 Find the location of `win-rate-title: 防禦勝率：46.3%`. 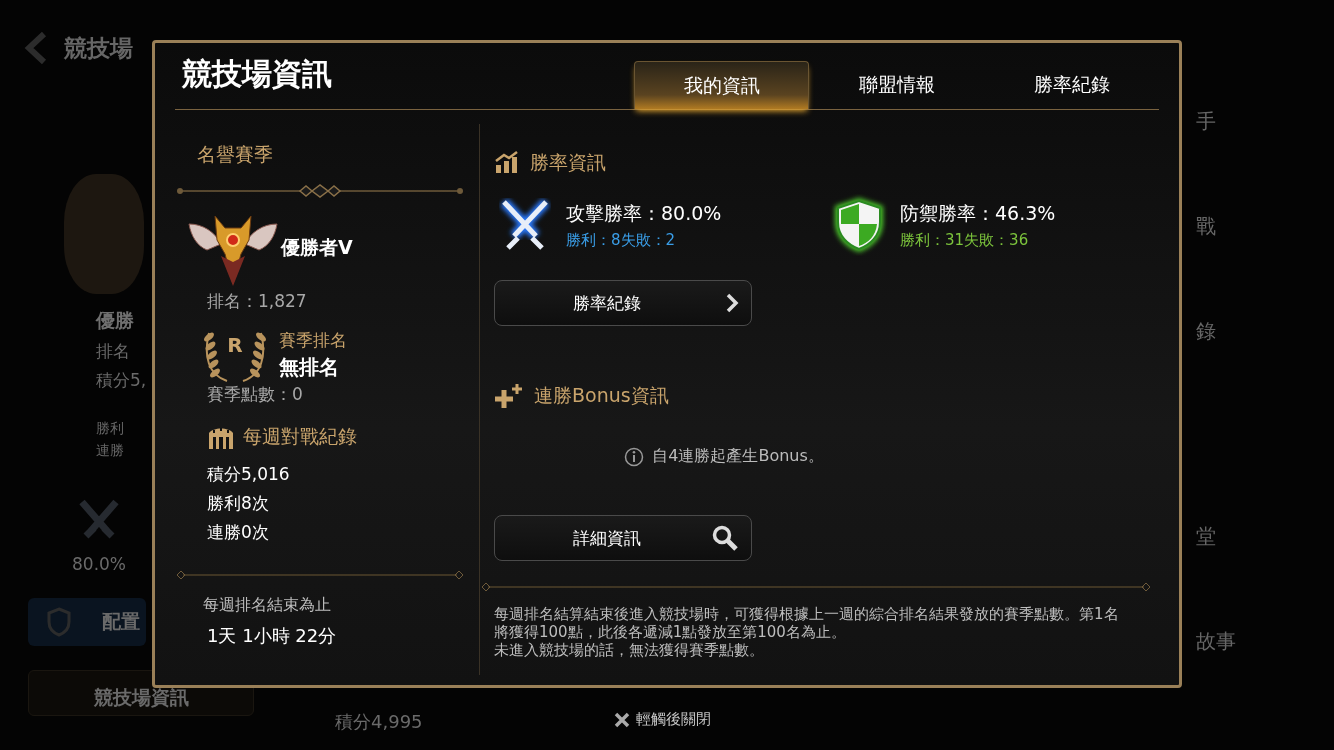

win-rate-title: 防禦勝率：46.3% is located at coordinates (978, 213).